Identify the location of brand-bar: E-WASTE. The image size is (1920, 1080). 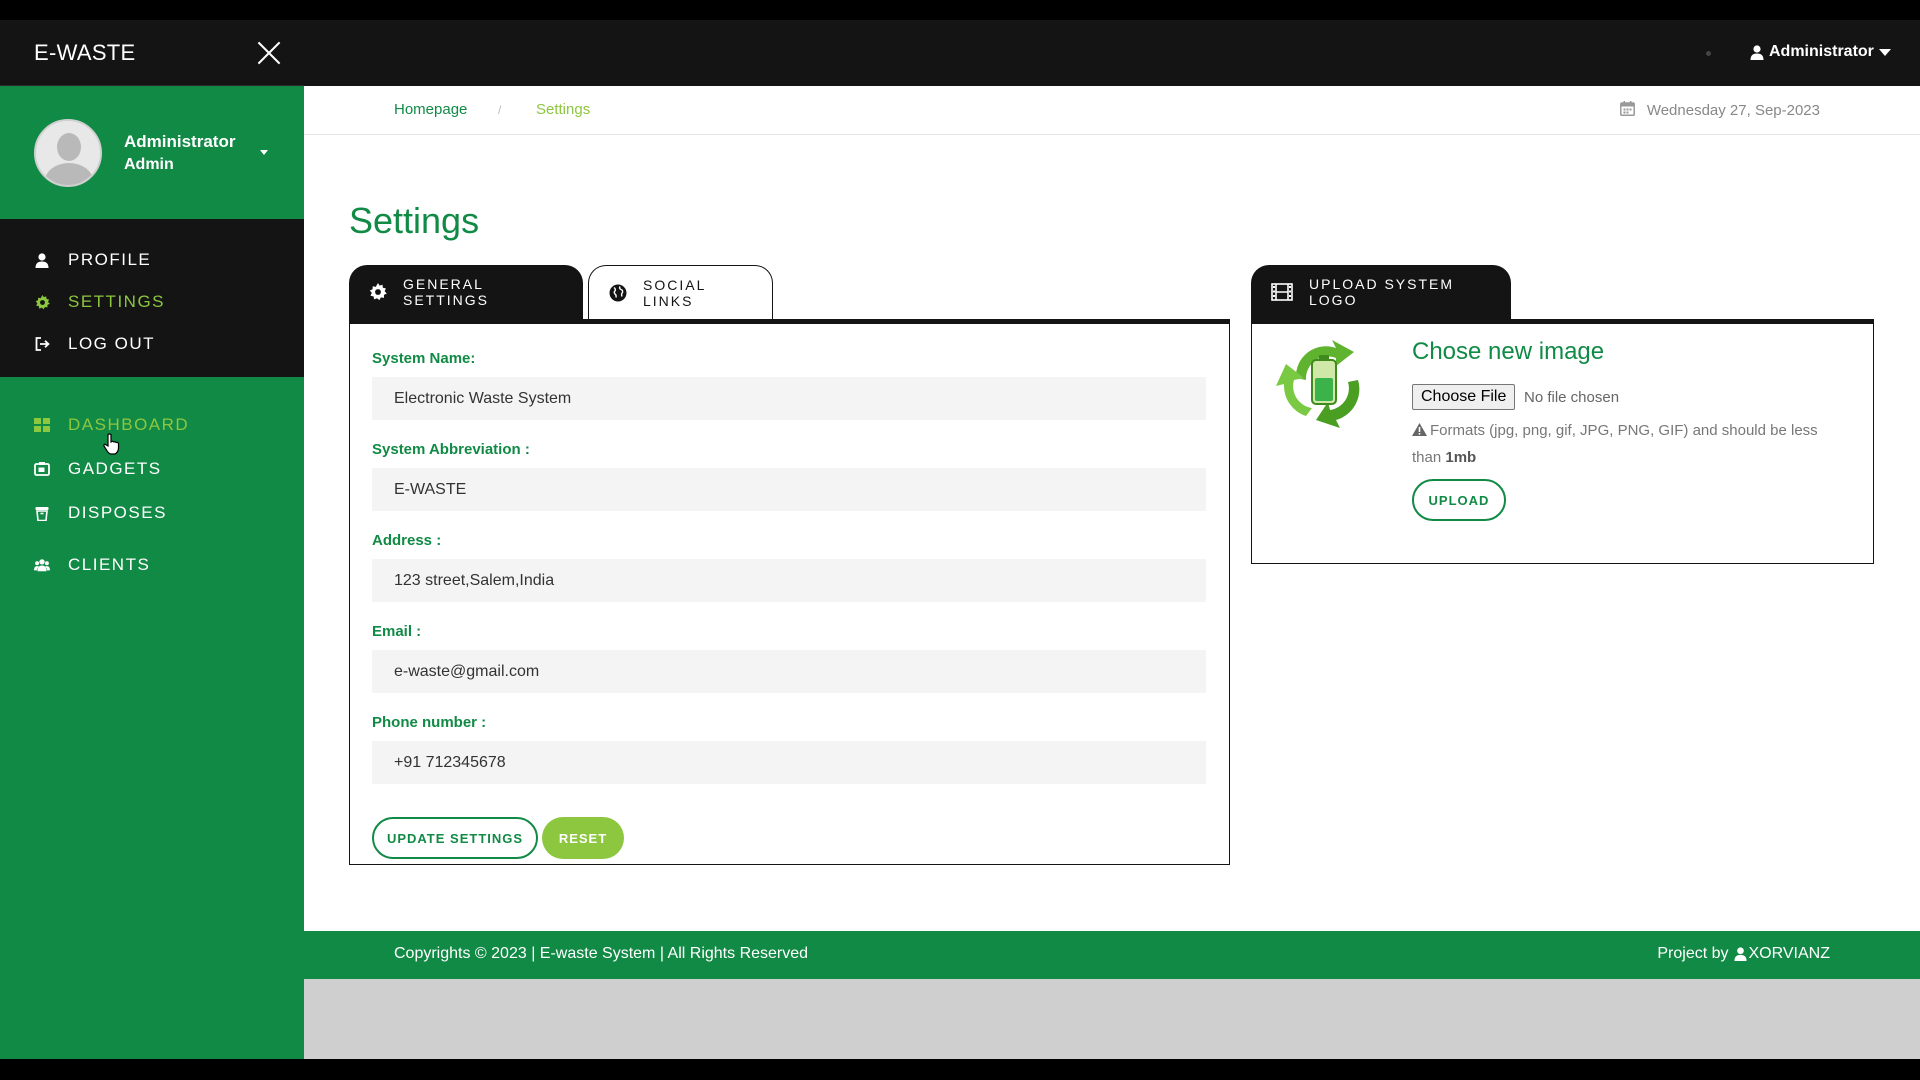
(152, 53).